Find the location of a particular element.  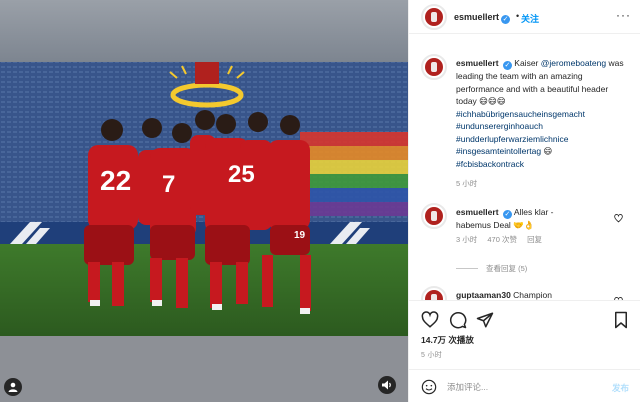

svg-text: 7 is located at coordinates (168, 184).